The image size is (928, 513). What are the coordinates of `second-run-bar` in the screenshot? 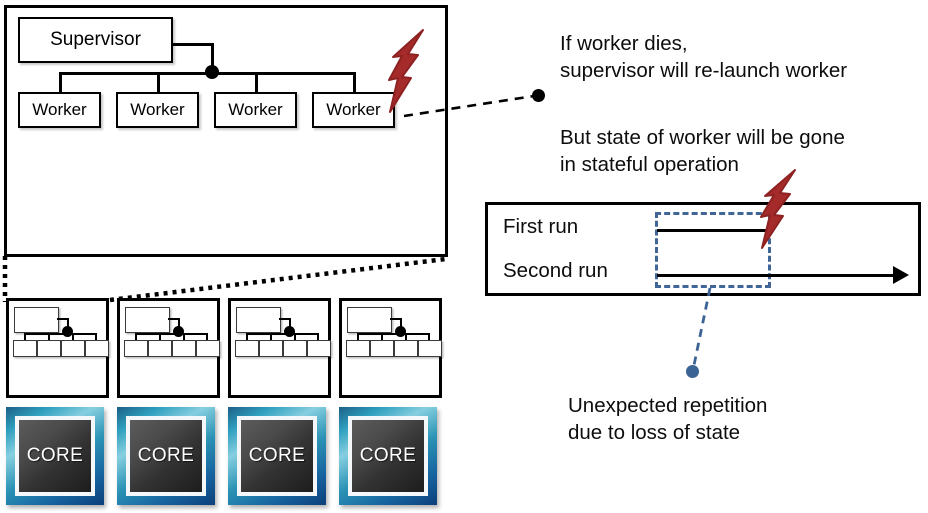 It's located at (781, 275).